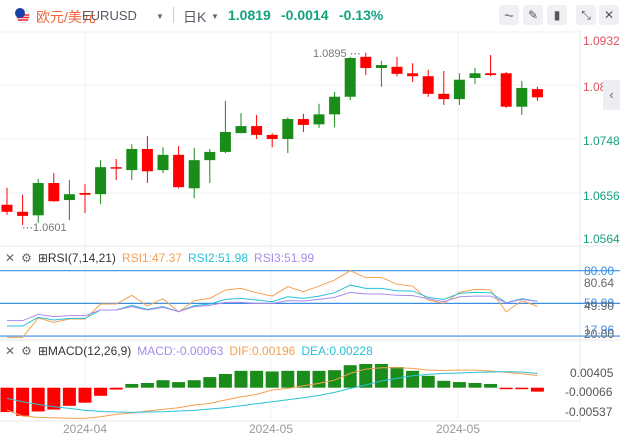  Describe the element at coordinates (284, 258) in the screenshot. I see `rsi3-value: RSI3:51.99` at that location.